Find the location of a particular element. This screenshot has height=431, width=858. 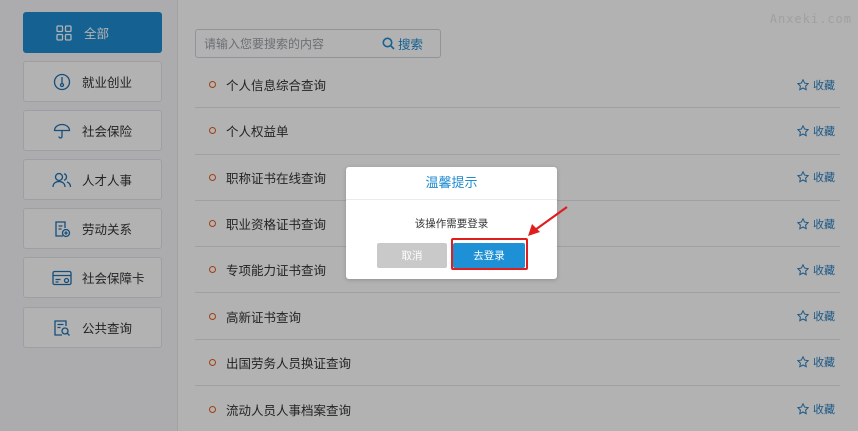

dialog-title: 温馨提示 is located at coordinates (451, 183).